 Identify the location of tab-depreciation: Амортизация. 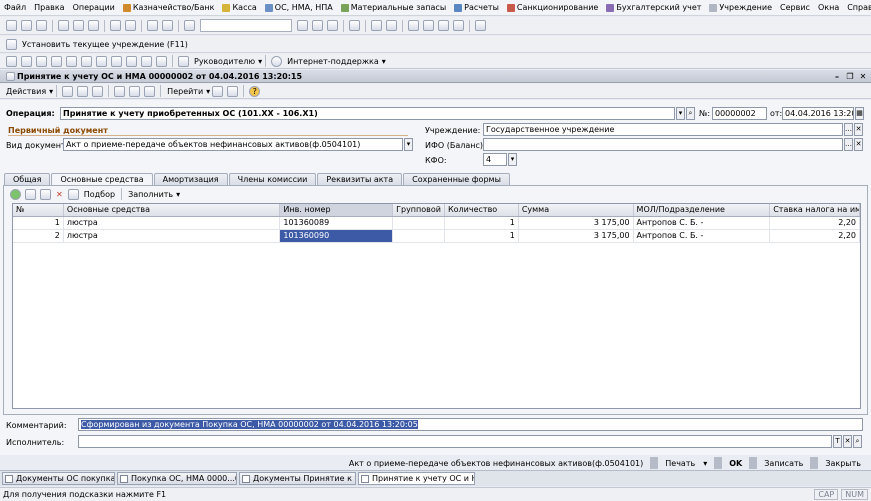
(190, 179).